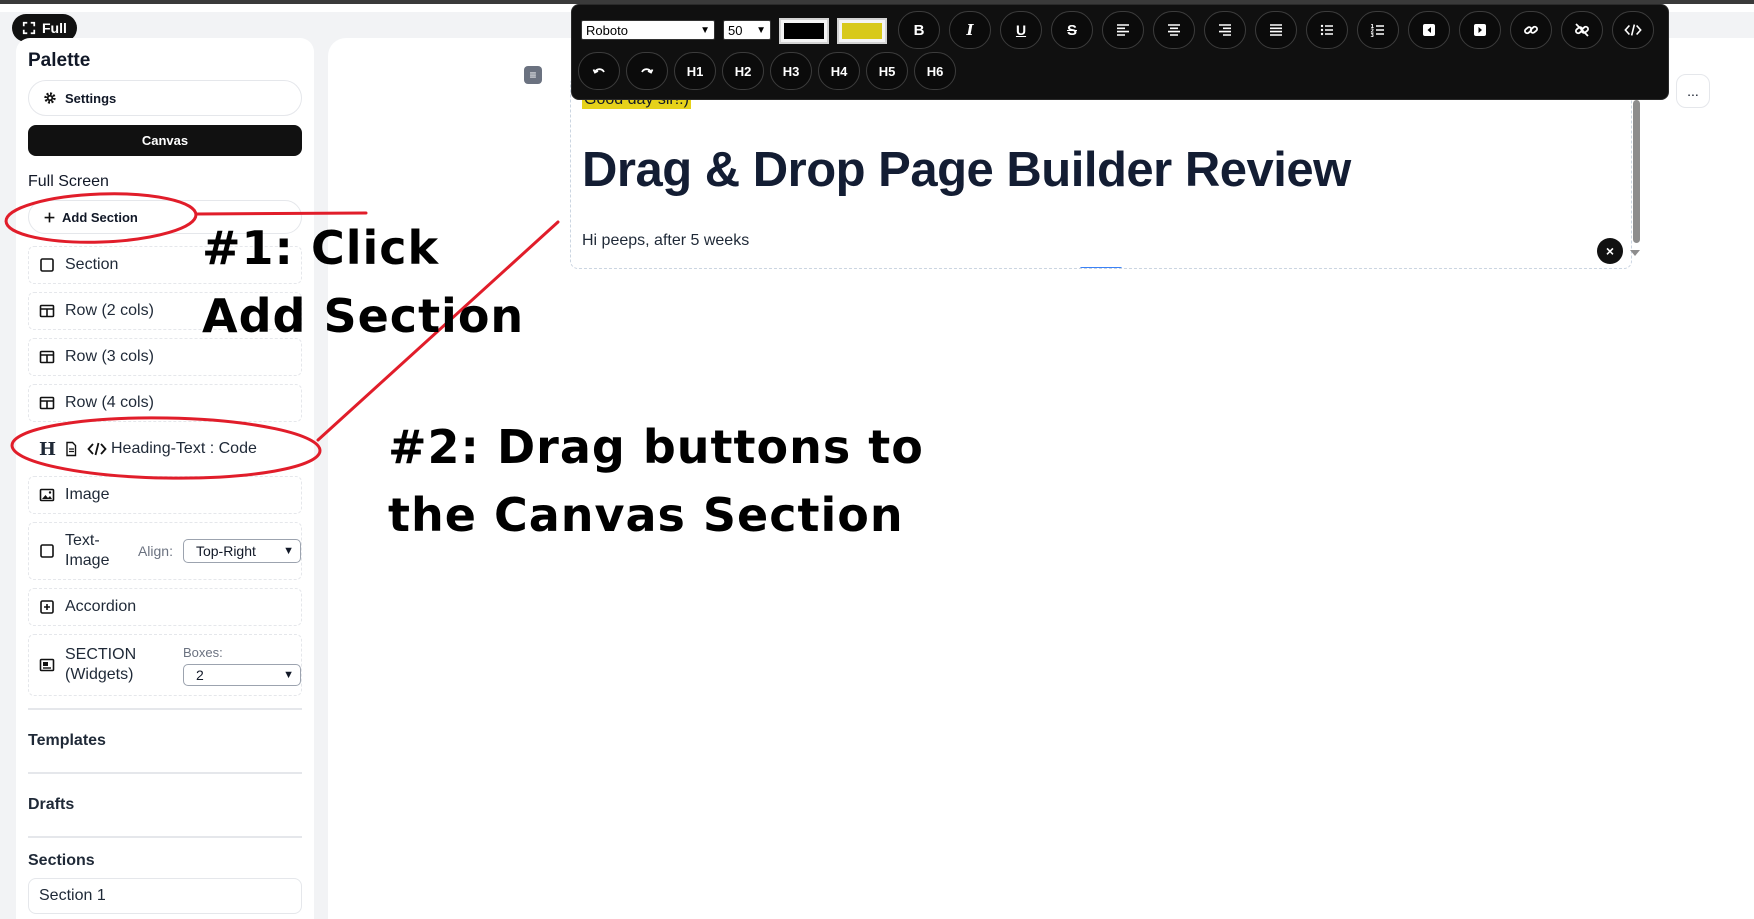  I want to click on settings-label: Settings, so click(91, 98).